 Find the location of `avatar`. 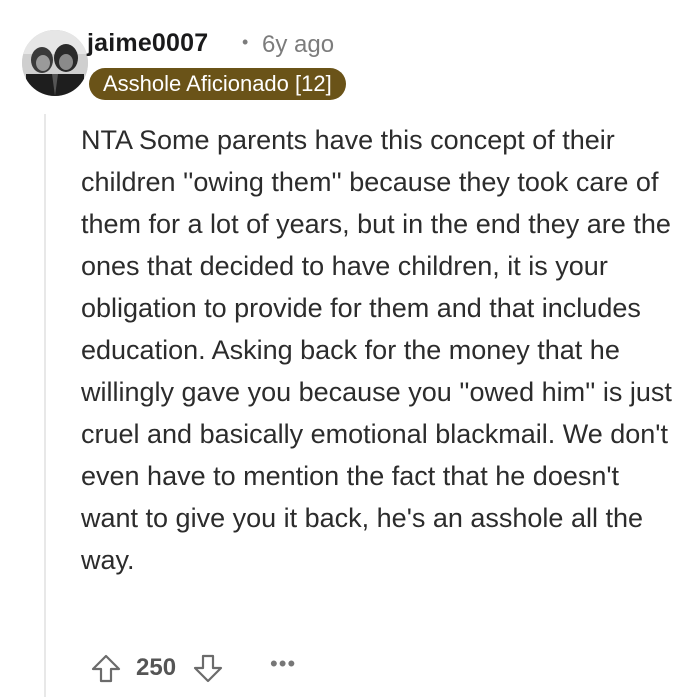

avatar is located at coordinates (55, 63).